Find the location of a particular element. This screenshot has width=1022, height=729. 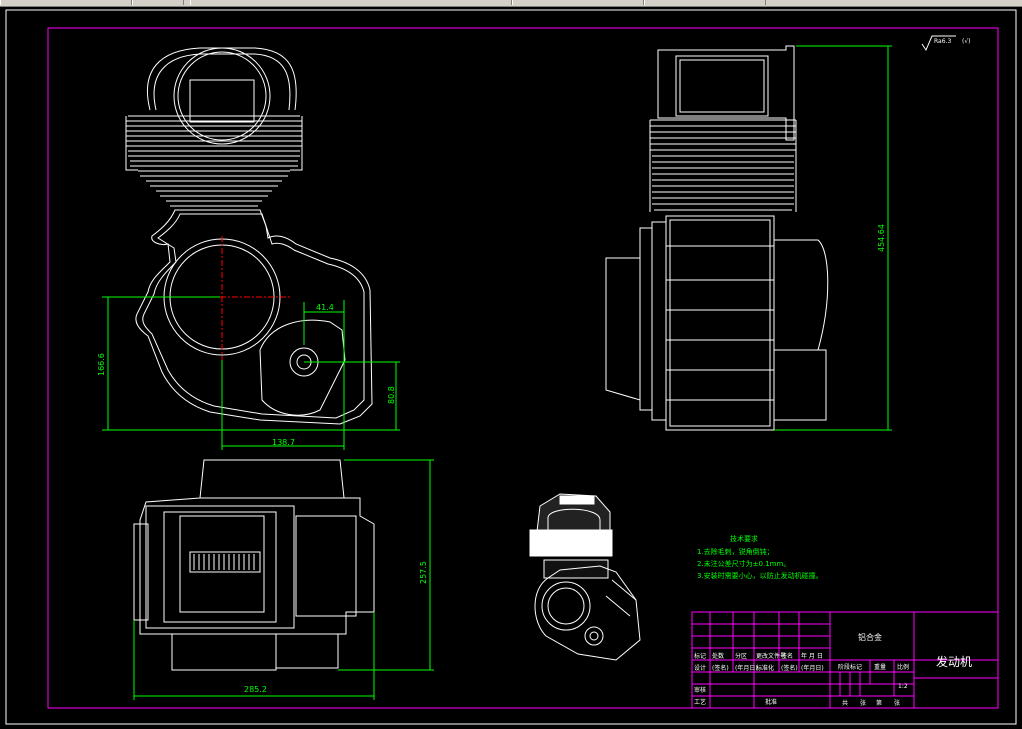

part-name: 发动机 is located at coordinates (954, 661).